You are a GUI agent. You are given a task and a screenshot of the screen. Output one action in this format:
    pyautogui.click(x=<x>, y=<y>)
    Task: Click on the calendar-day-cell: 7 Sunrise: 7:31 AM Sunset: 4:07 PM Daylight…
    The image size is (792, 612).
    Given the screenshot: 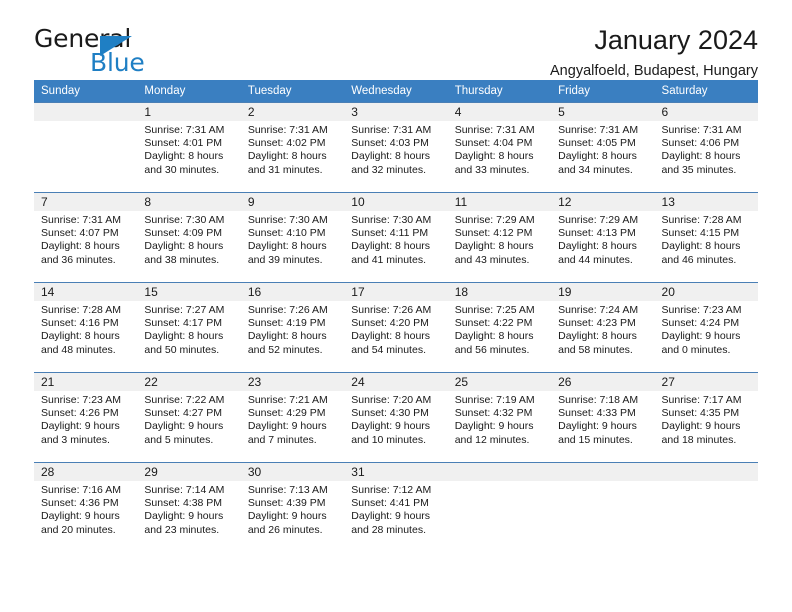 What is the action you would take?
    pyautogui.click(x=86, y=237)
    